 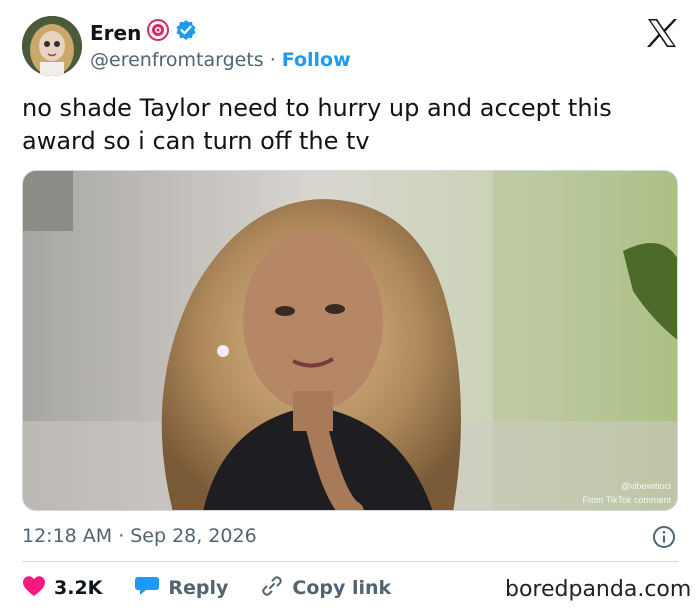 What do you see at coordinates (143, 33) in the screenshot?
I see `display-name-row: Eren` at bounding box center [143, 33].